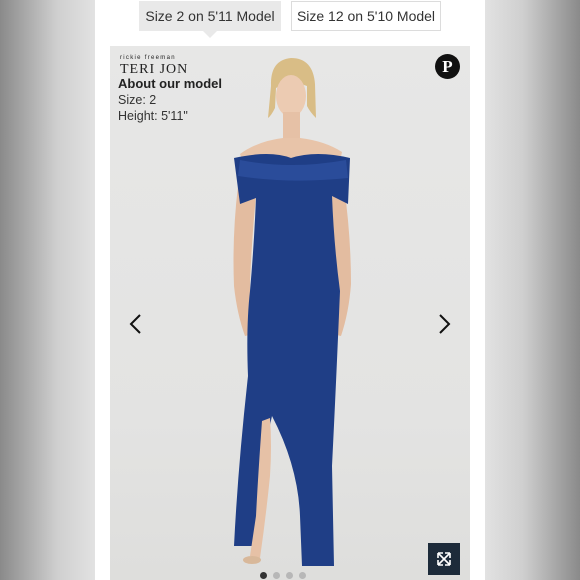 This screenshot has width=580, height=580. Describe the element at coordinates (210, 34) in the screenshot. I see `active-tab-caret` at that location.